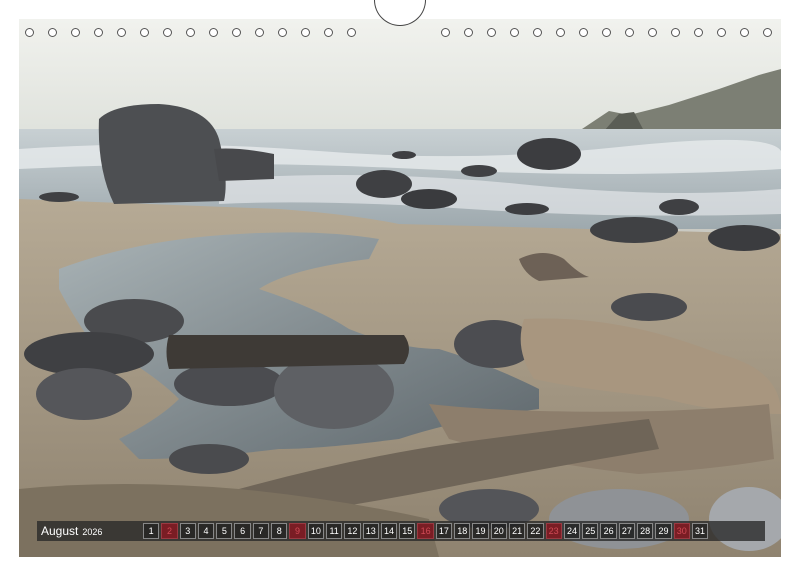 Image resolution: width=800 pixels, height=577 pixels. I want to click on calendar-day: 3, so click(187, 531).